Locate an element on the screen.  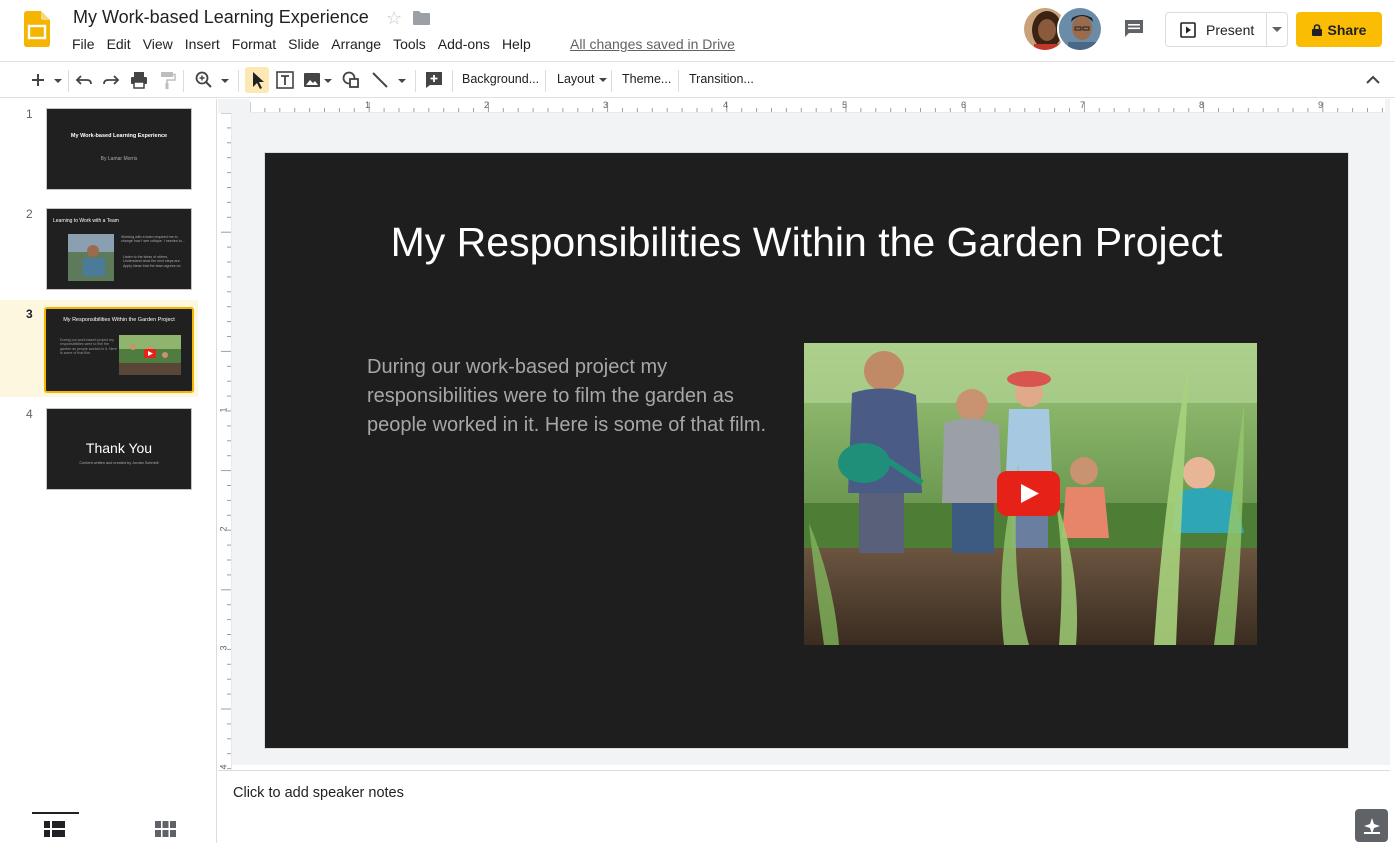
slides-logo-icon is located at coordinates (37, 29).